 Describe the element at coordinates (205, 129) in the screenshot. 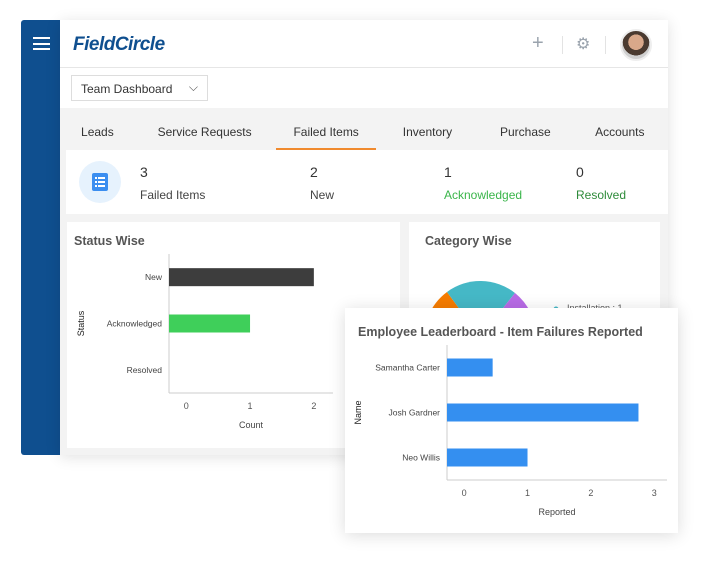

I see `tab-service-requests: Service Requests` at that location.